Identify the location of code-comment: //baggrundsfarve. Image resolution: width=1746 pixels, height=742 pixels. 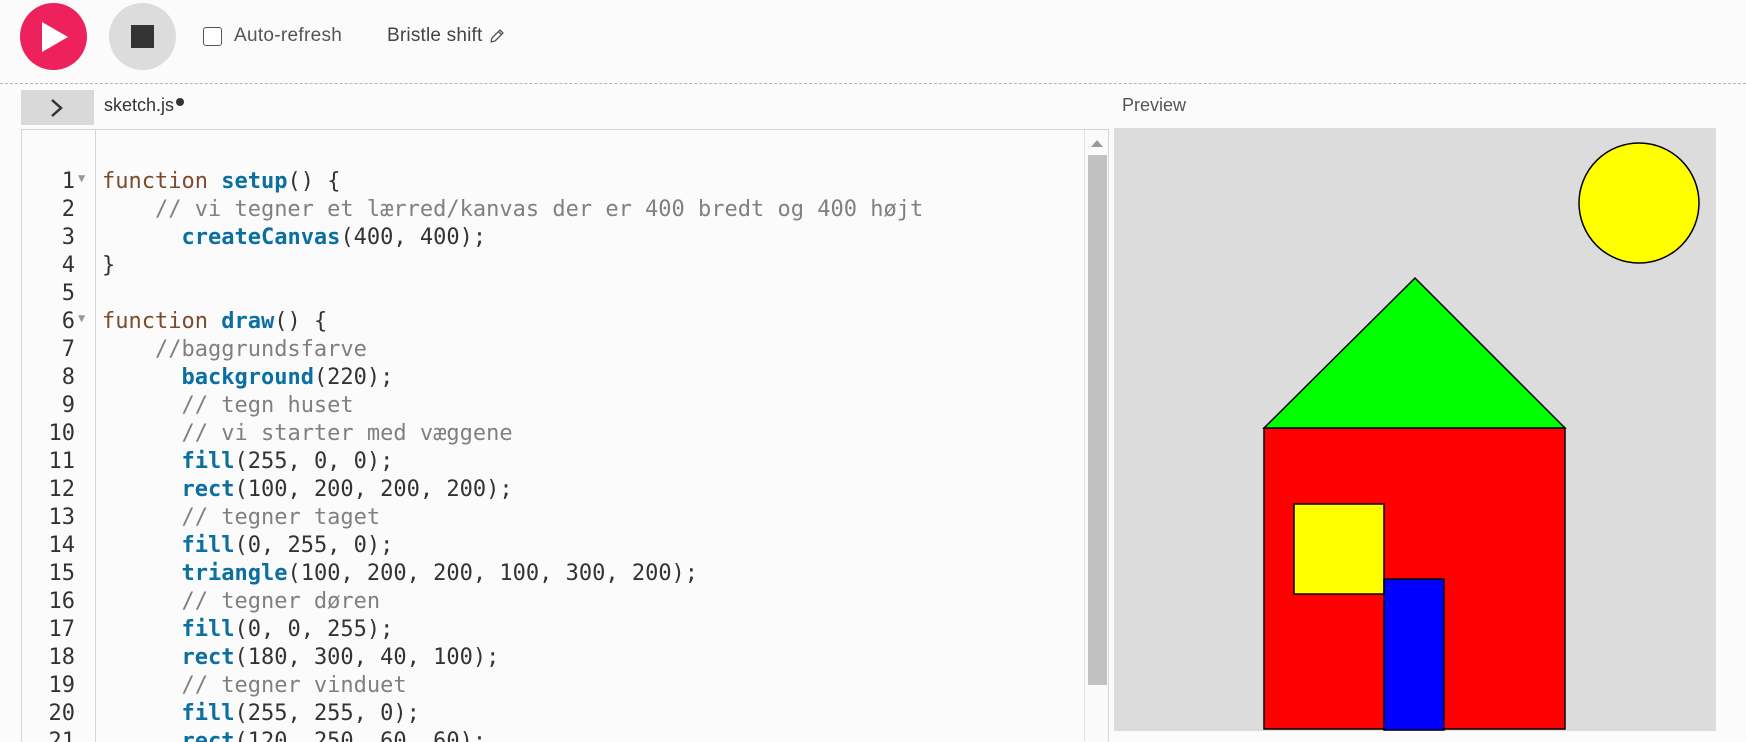
(260, 349).